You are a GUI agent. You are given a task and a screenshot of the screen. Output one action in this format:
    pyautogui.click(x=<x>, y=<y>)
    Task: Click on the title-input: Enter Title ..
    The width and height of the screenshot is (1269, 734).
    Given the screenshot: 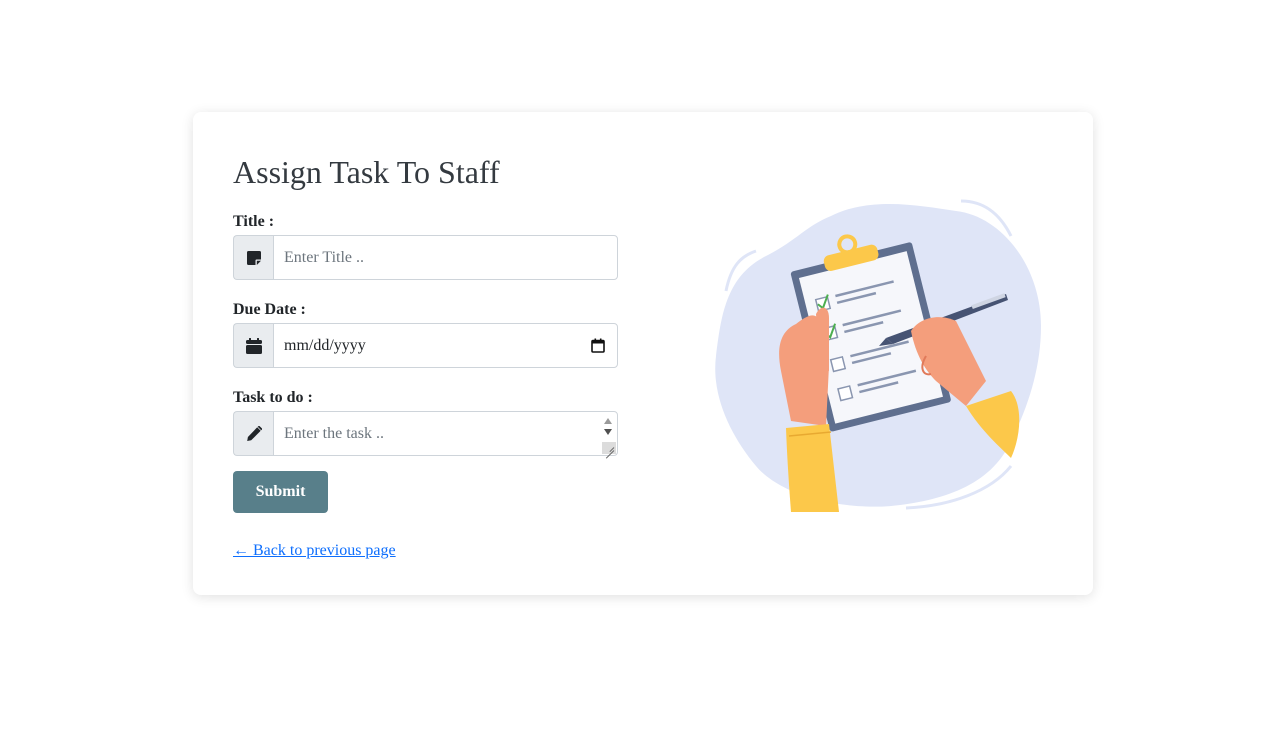 What is the action you would take?
    pyautogui.click(x=445, y=257)
    